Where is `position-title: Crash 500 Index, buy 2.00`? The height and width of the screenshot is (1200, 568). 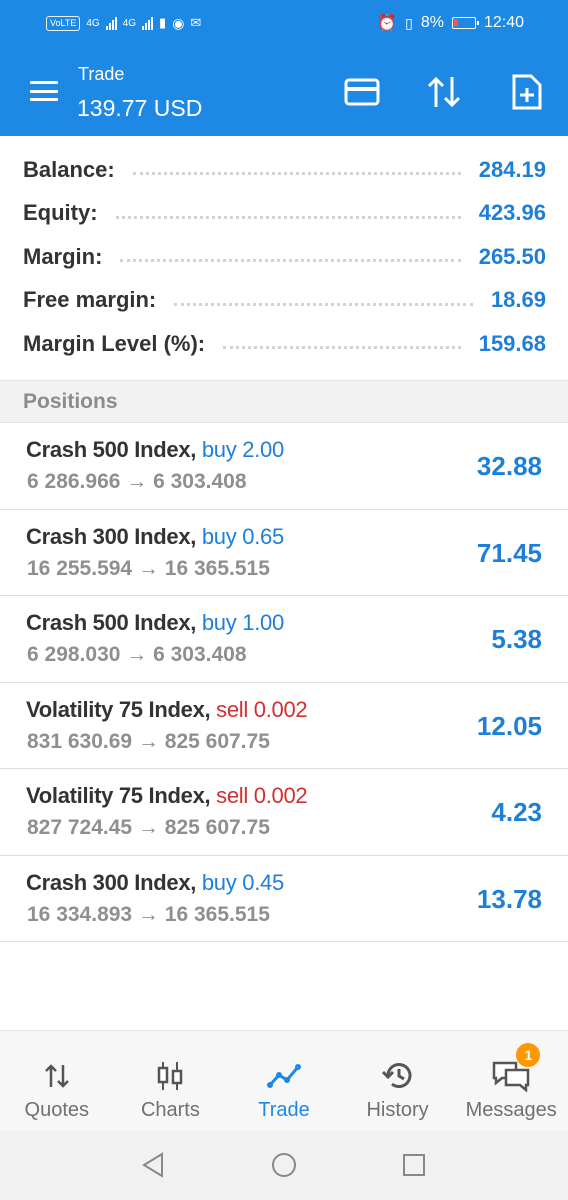 position-title: Crash 500 Index, buy 2.00 is located at coordinates (155, 450).